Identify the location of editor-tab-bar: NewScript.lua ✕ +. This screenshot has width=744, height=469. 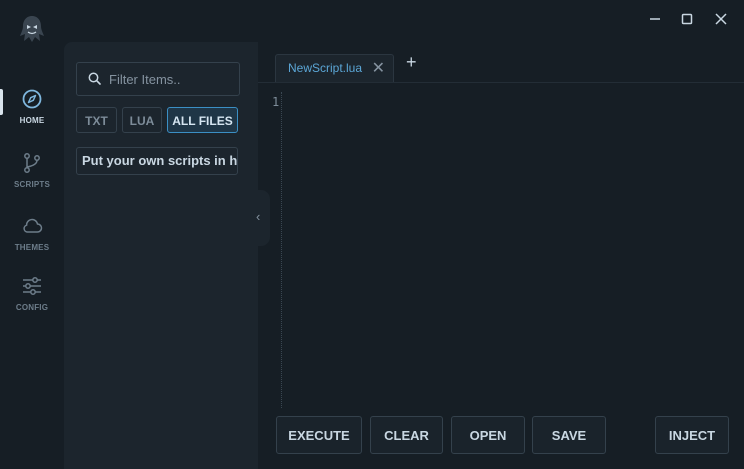
(501, 62).